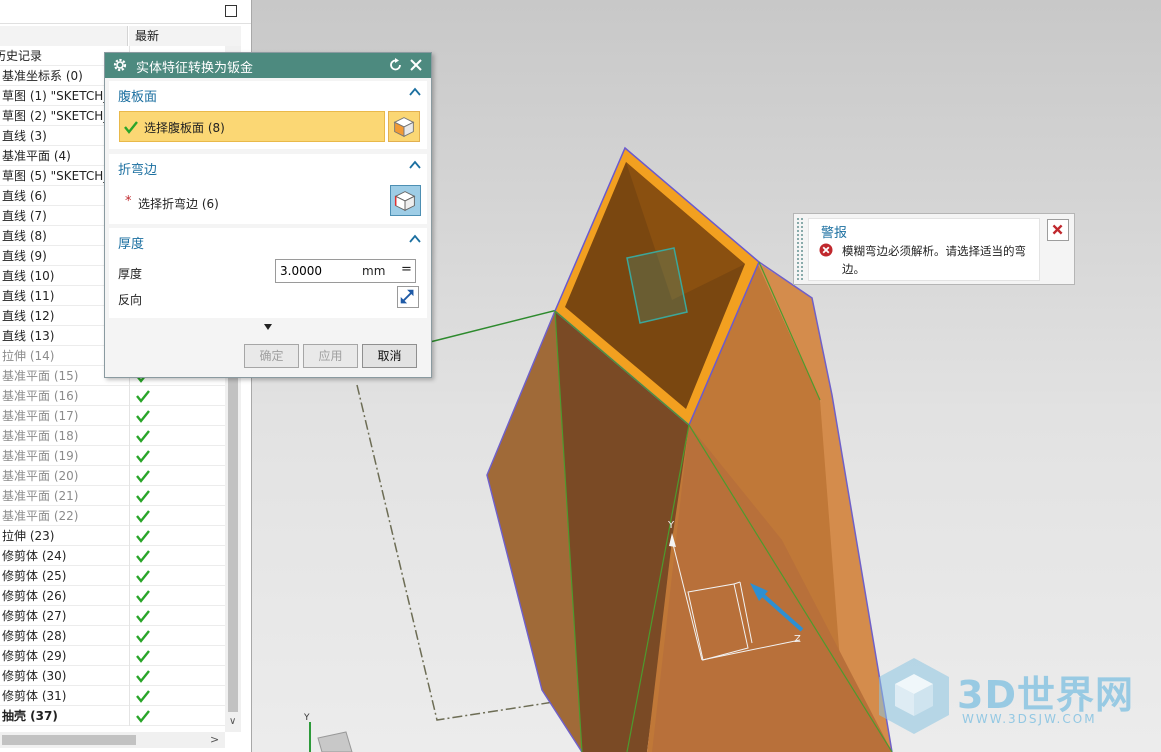 The image size is (1161, 752). I want to click on close-icon, so click(416, 65).